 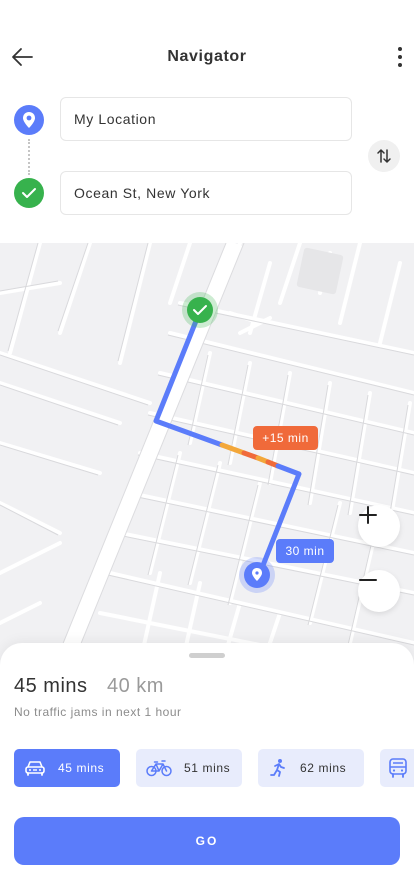 I want to click on destination-input, so click(x=206, y=193).